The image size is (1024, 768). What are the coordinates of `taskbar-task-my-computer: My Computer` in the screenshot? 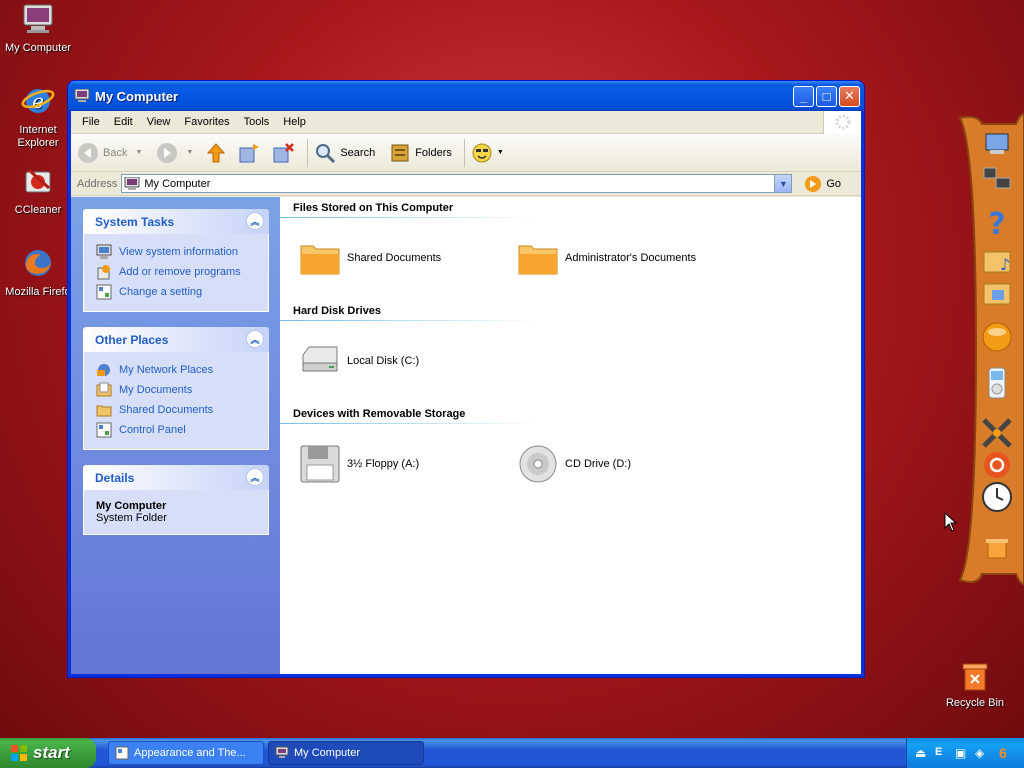 It's located at (346, 753).